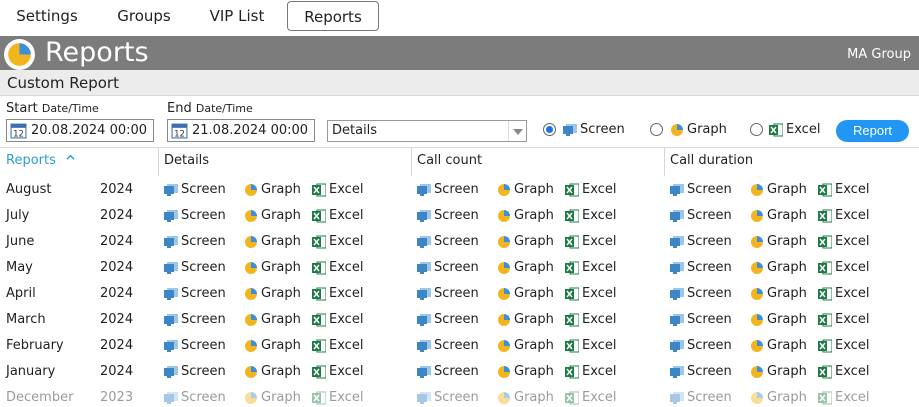 The image size is (919, 407). Describe the element at coordinates (237, 16) in the screenshot. I see `tab-vip-list: VIP List` at that location.